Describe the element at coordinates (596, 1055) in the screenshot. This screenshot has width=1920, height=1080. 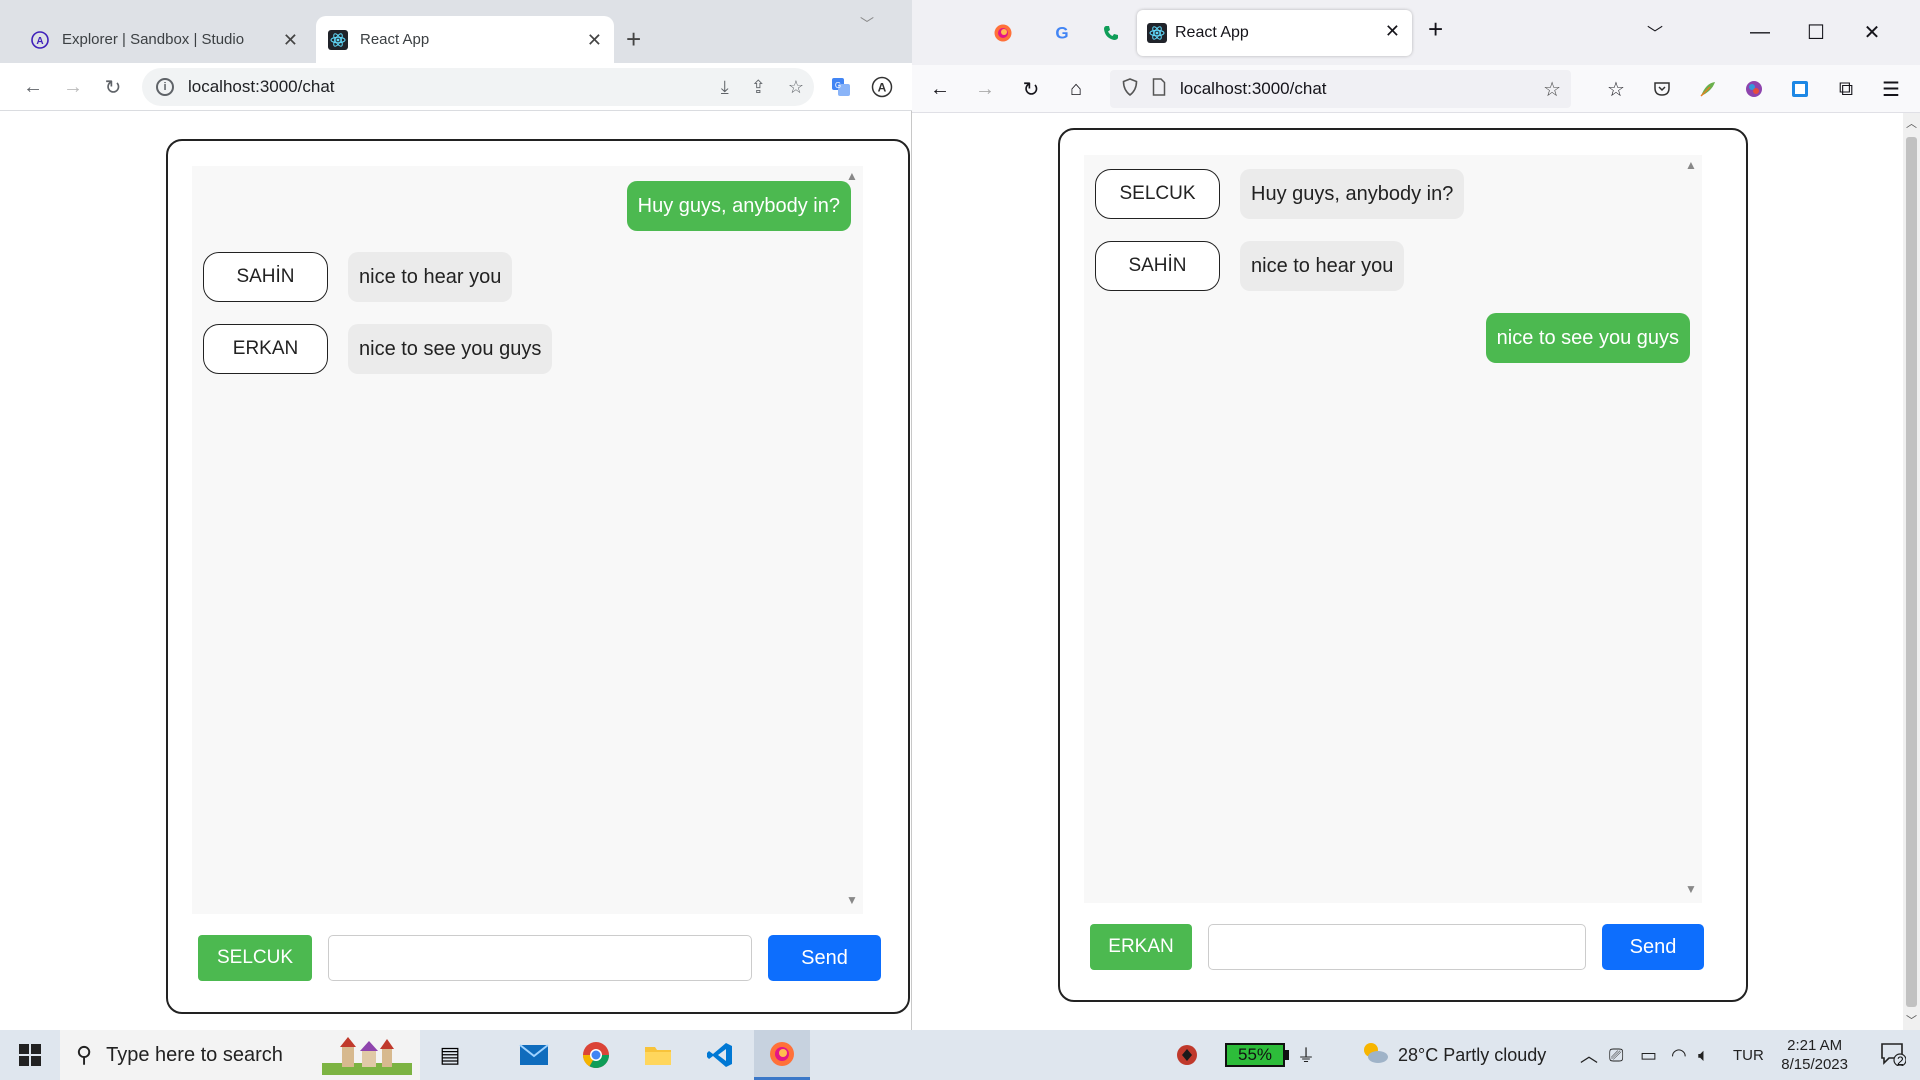
I see `chrome-icon` at that location.